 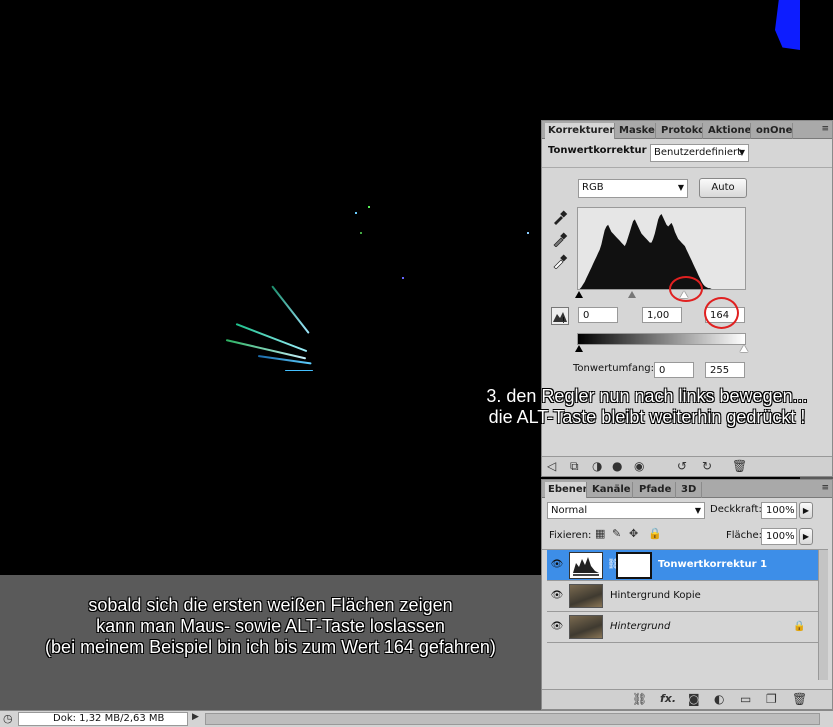 What do you see at coordinates (694, 699) in the screenshot?
I see `add-mask-icon: ◙` at bounding box center [694, 699].